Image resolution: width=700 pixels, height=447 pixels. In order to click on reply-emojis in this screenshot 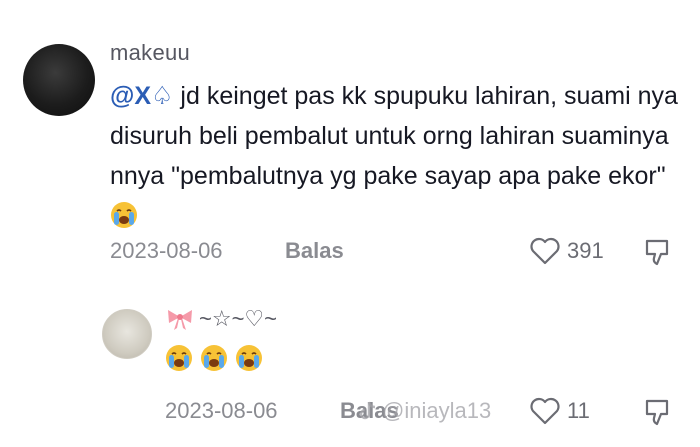, I will do `click(214, 358)`.